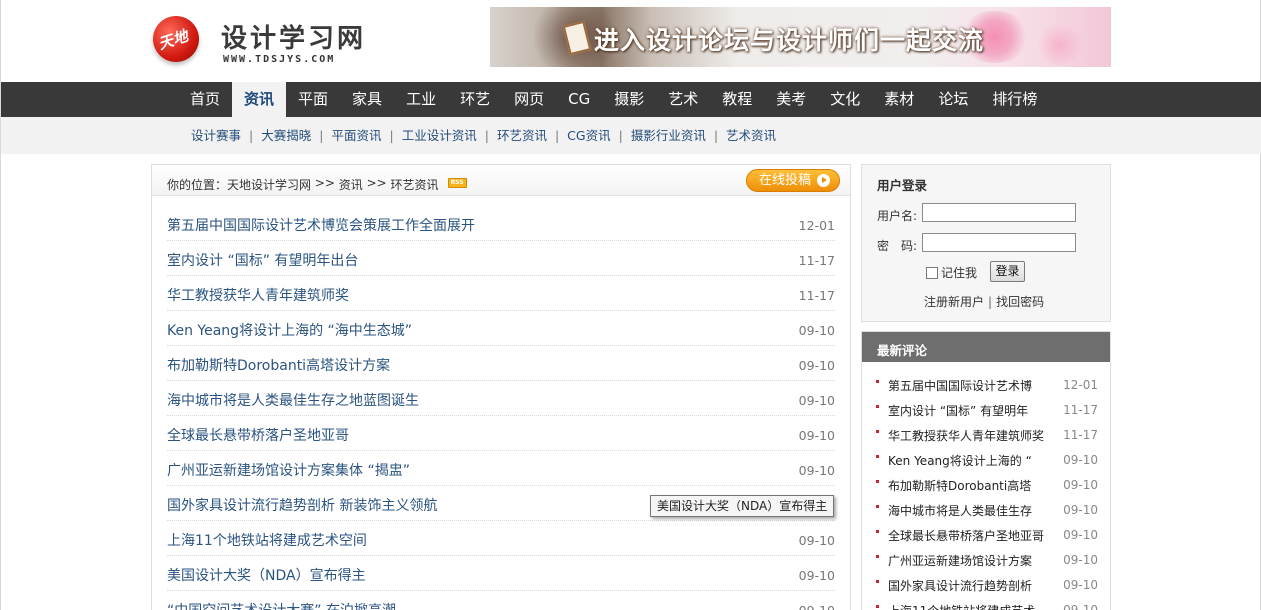 Image resolution: width=1261 pixels, height=610 pixels. What do you see at coordinates (281, 605) in the screenshot?
I see `article-link: “中国空间艺术设计大赛” 在泊掀高潮` at bounding box center [281, 605].